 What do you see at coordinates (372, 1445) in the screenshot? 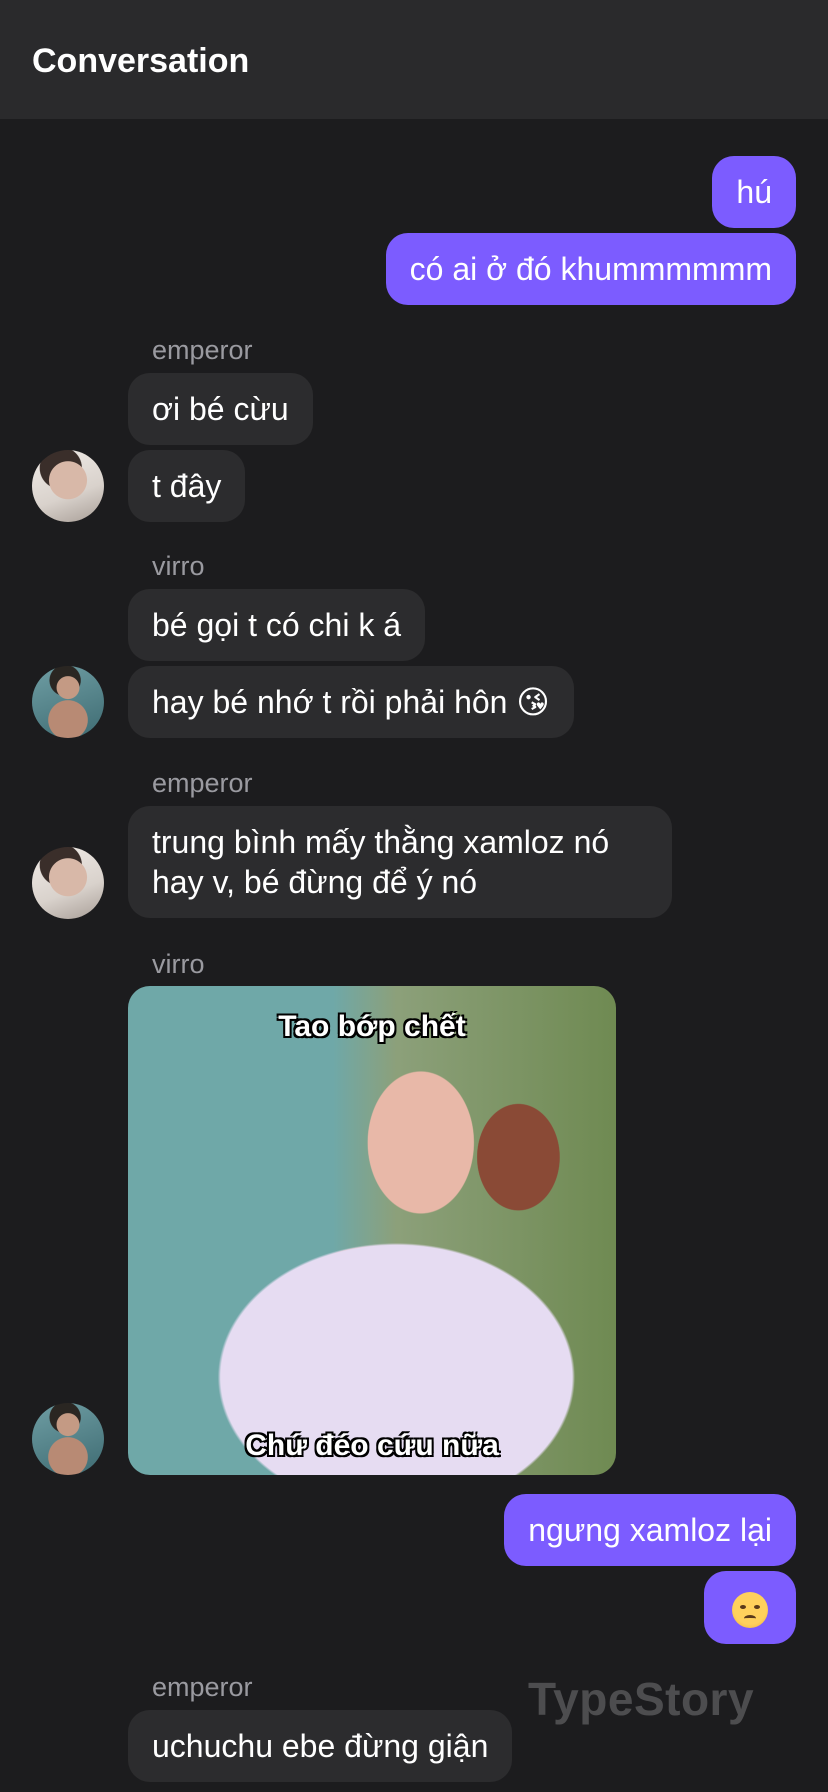
I see `meme-caption-bottom: Chứ đéo cứu nữa` at bounding box center [372, 1445].